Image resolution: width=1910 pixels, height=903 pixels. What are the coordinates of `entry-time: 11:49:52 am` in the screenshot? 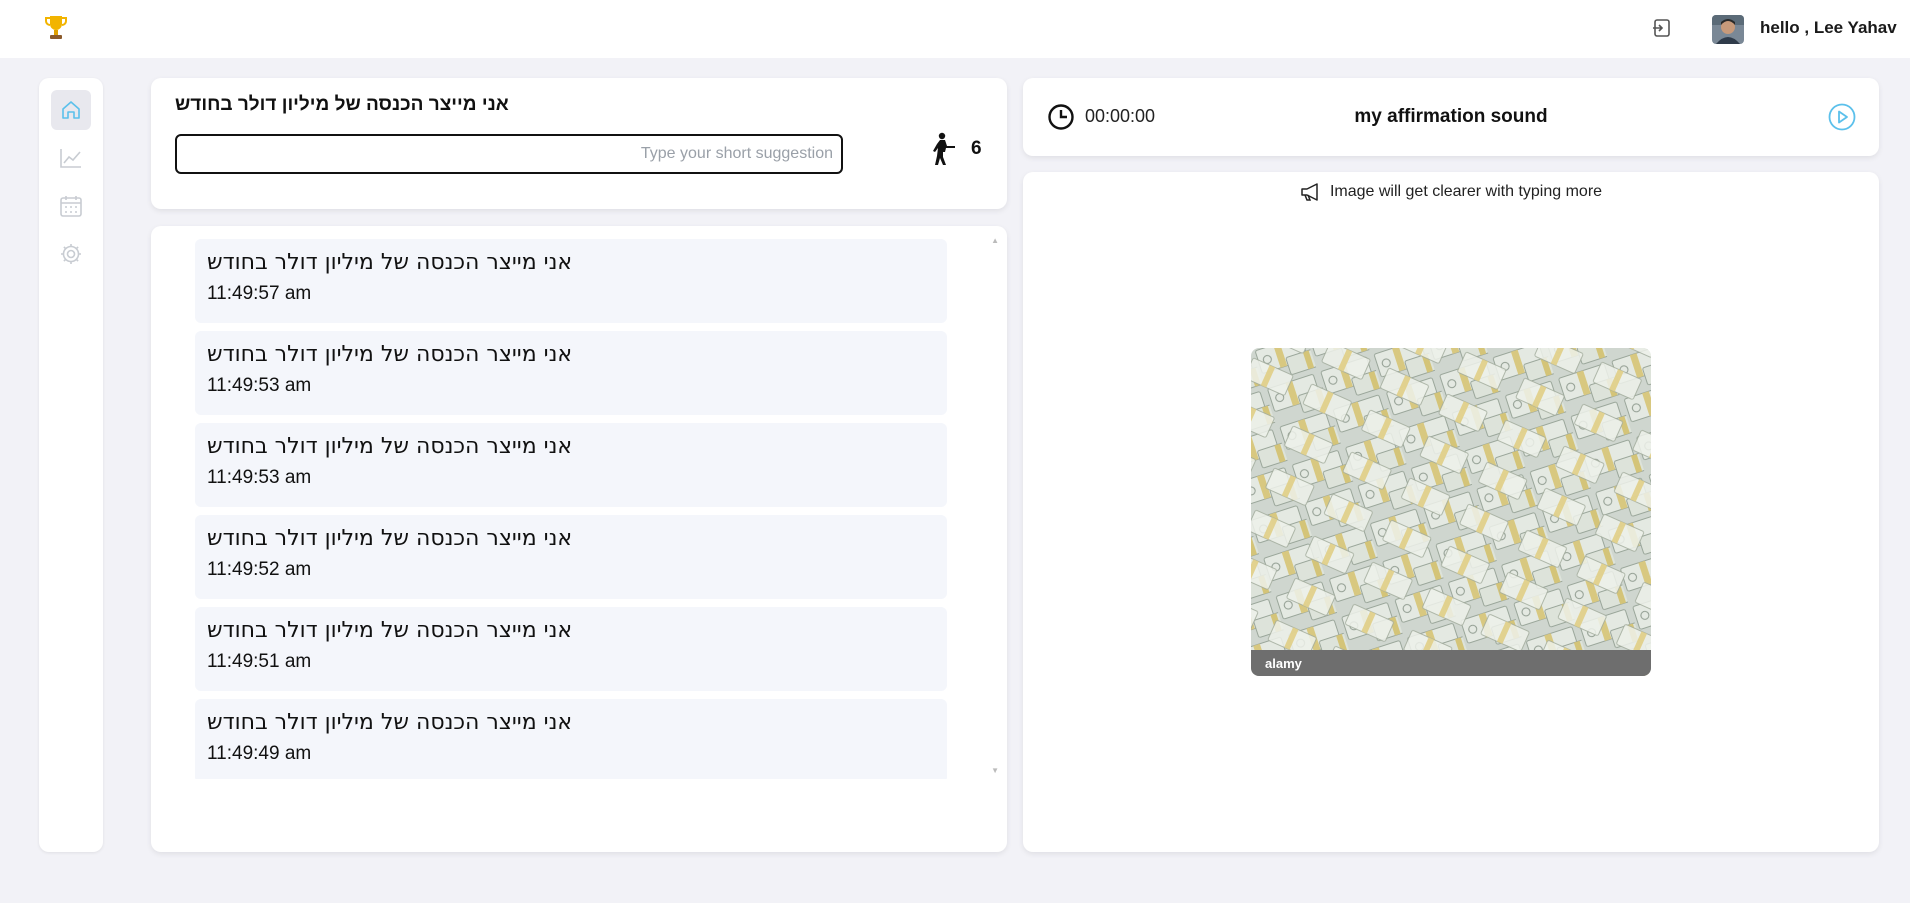 It's located at (259, 569).